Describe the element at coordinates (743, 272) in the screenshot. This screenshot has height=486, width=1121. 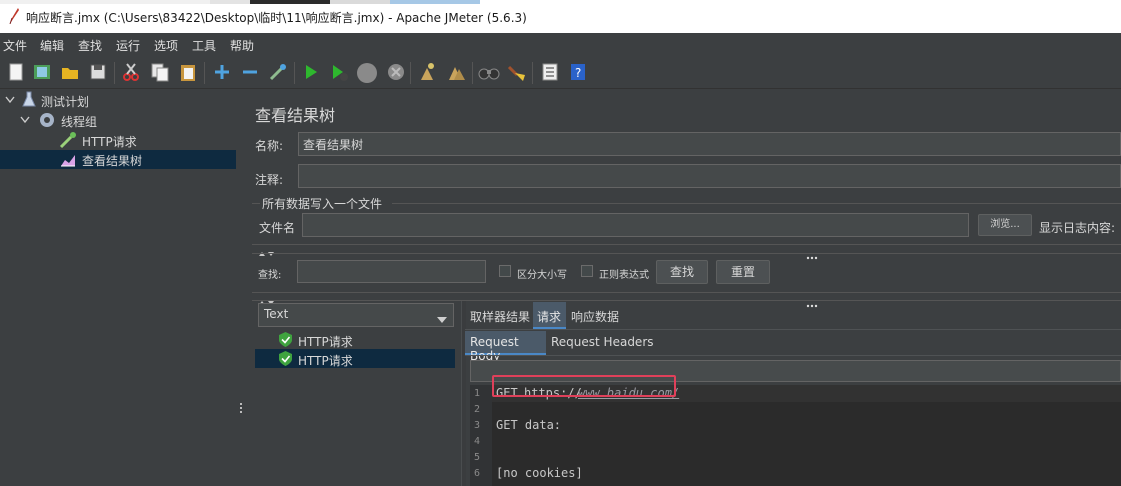
I see `reset-button: 重置` at that location.